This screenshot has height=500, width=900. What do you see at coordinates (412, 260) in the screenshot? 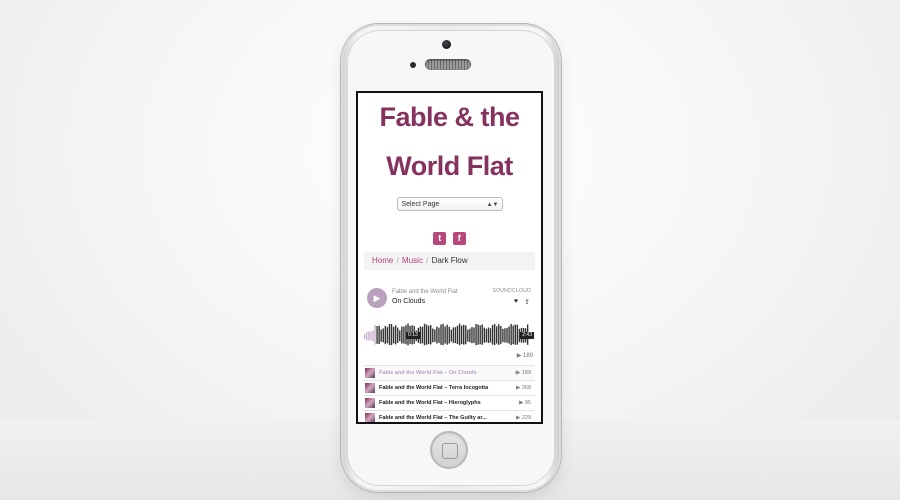
I see `breadcrumb-music-link: Music` at bounding box center [412, 260].